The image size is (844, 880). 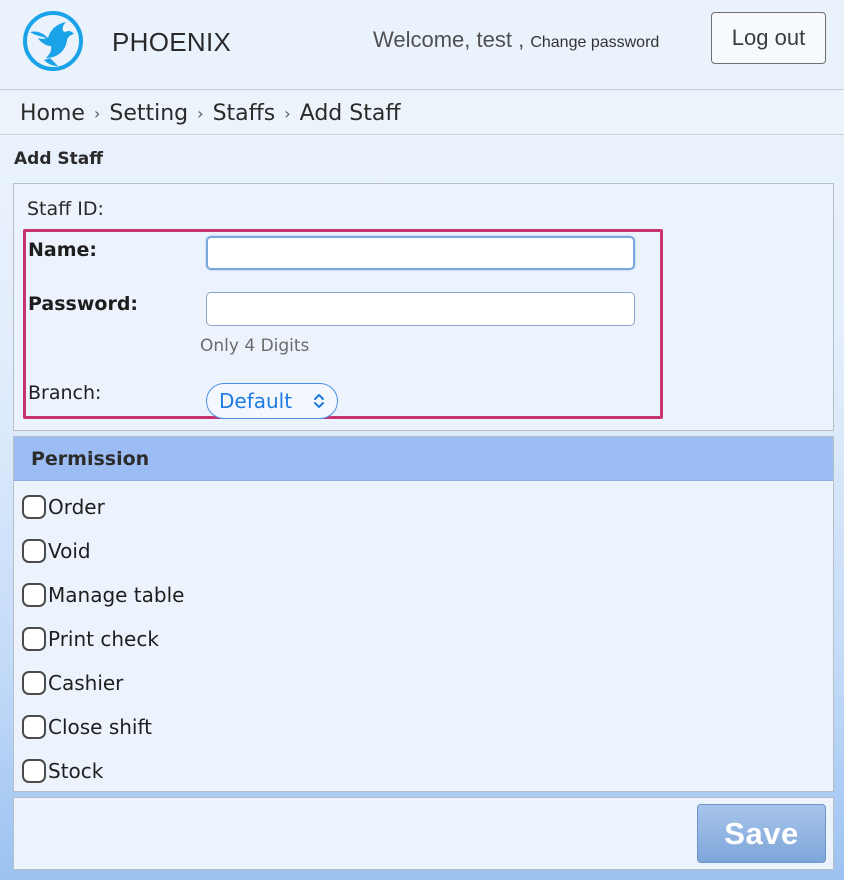 I want to click on permission-void: Void, so click(x=56, y=551).